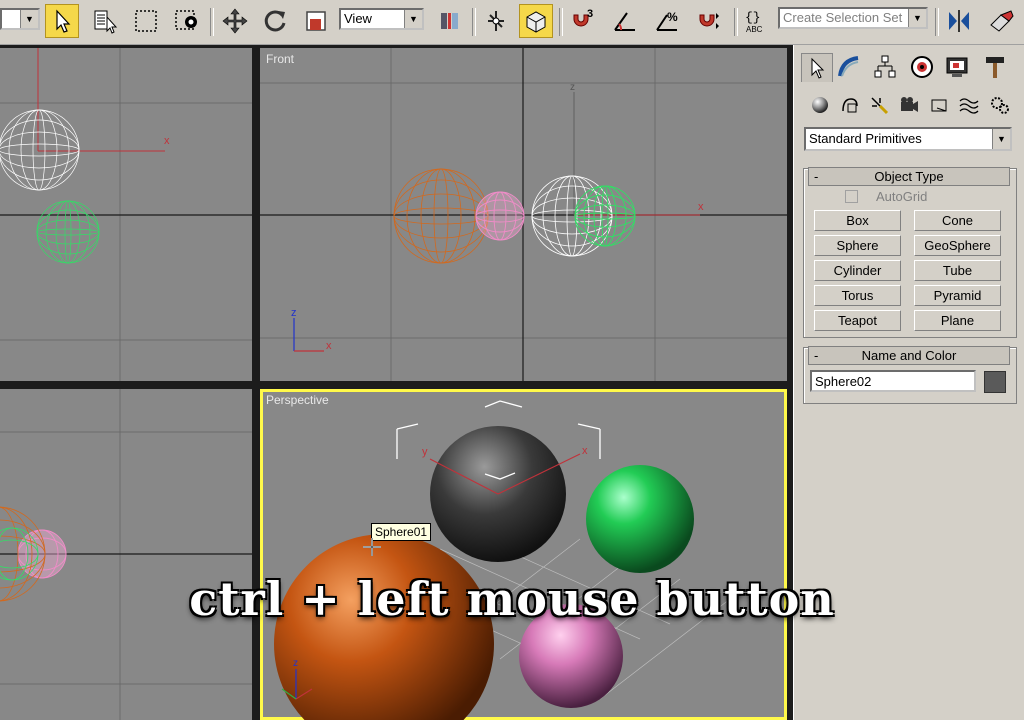  I want to click on selection-filter-dropdown: ▼, so click(20, 19).